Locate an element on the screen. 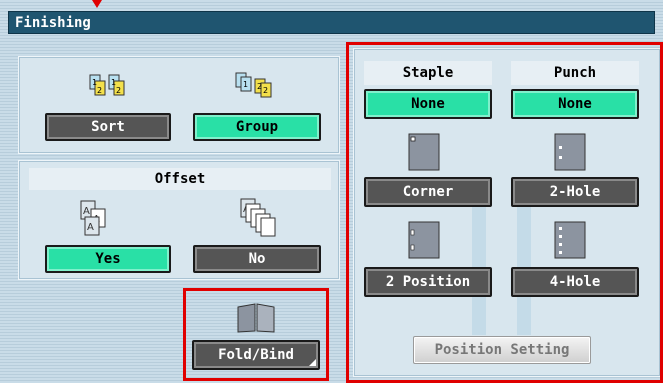 The image size is (663, 383). svg-text: 1 is located at coordinates (245, 84).